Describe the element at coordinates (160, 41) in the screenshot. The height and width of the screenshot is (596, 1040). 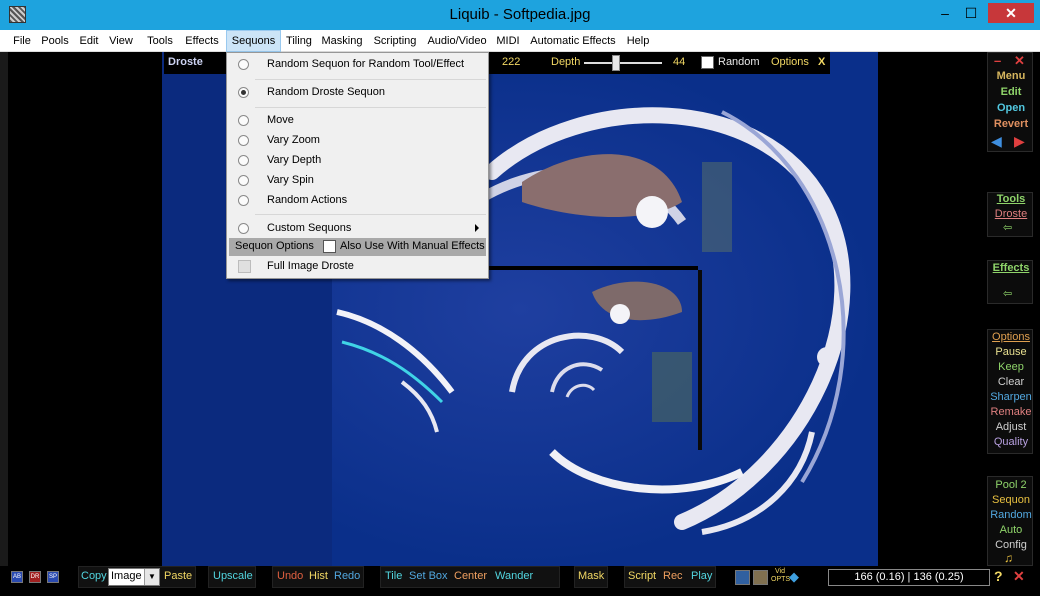
I see `menu-tools: Tools` at that location.